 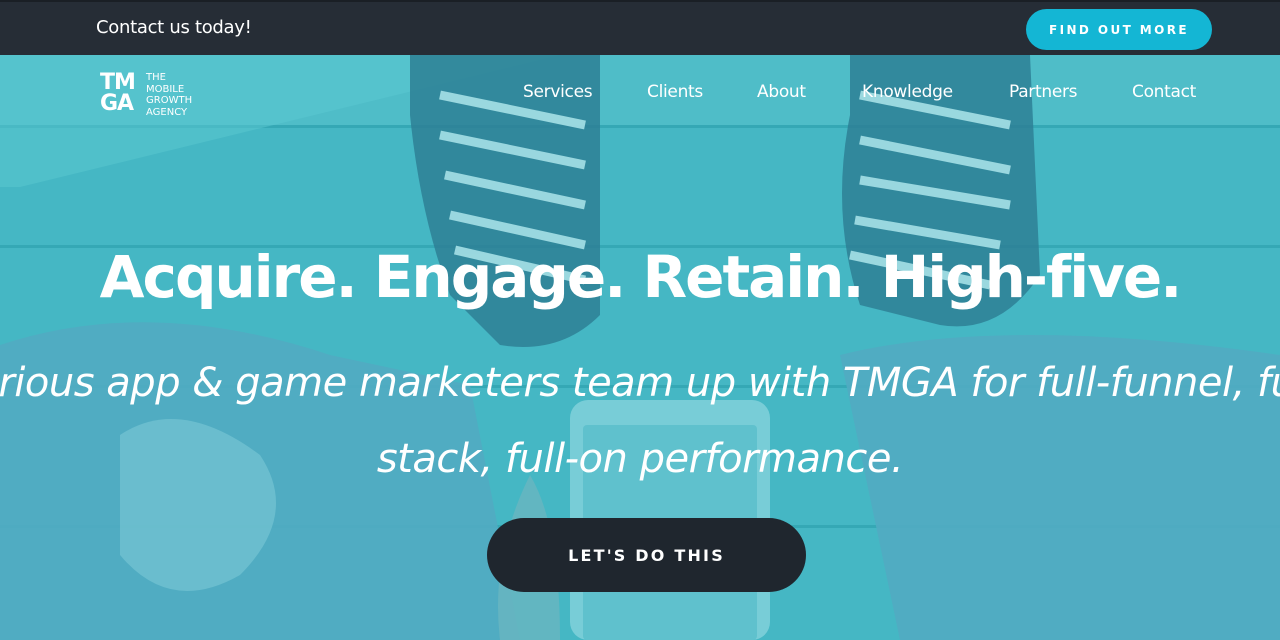 What do you see at coordinates (646, 555) in the screenshot?
I see `lets-do-this-button: LET'S DO THIS` at bounding box center [646, 555].